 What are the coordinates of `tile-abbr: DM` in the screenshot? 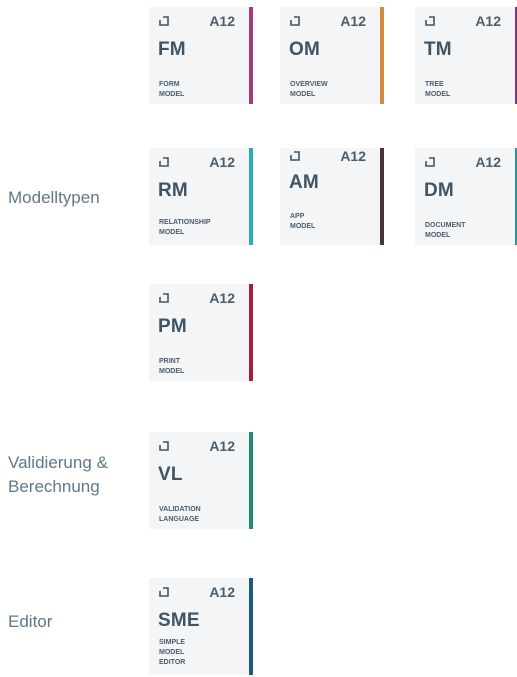 It's located at (439, 190).